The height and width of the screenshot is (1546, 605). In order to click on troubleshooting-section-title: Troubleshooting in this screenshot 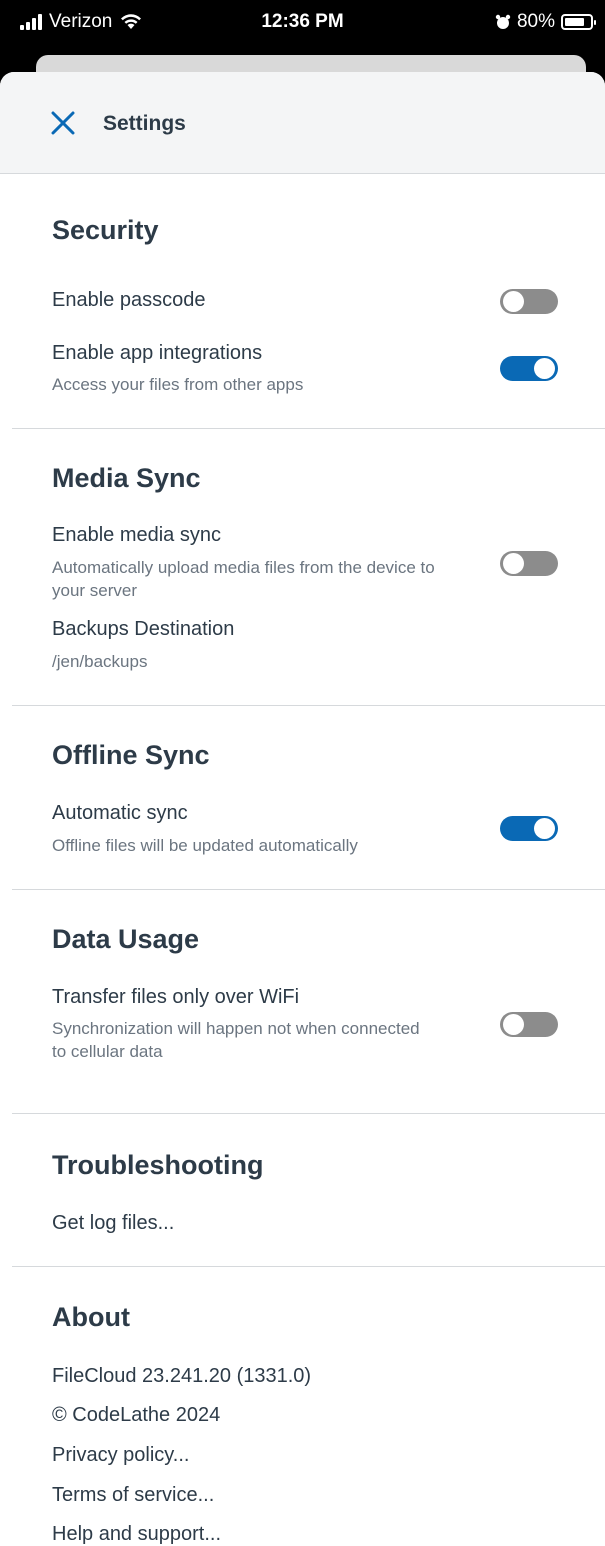, I will do `click(158, 1165)`.